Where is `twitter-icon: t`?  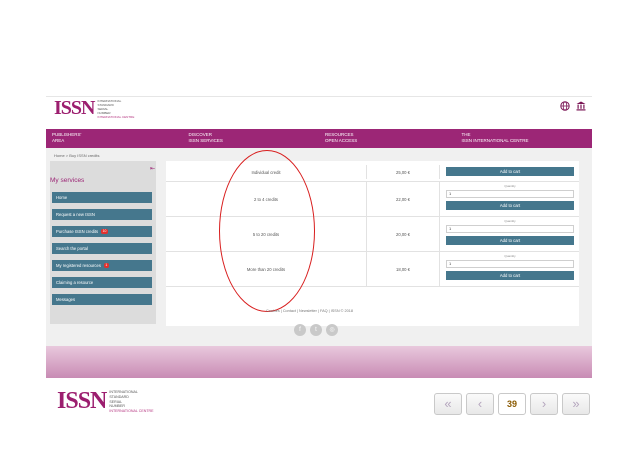
twitter-icon: t is located at coordinates (316, 330).